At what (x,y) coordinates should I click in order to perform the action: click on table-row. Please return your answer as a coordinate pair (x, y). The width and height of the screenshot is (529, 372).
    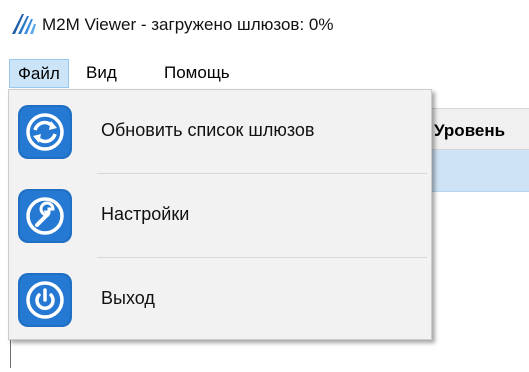
    Looking at the image, I should click on (480, 171).